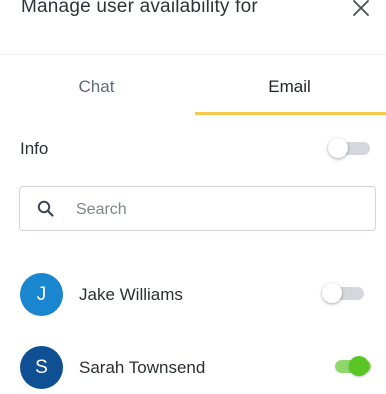  What do you see at coordinates (96, 84) in the screenshot?
I see `tab-chat: Chat` at bounding box center [96, 84].